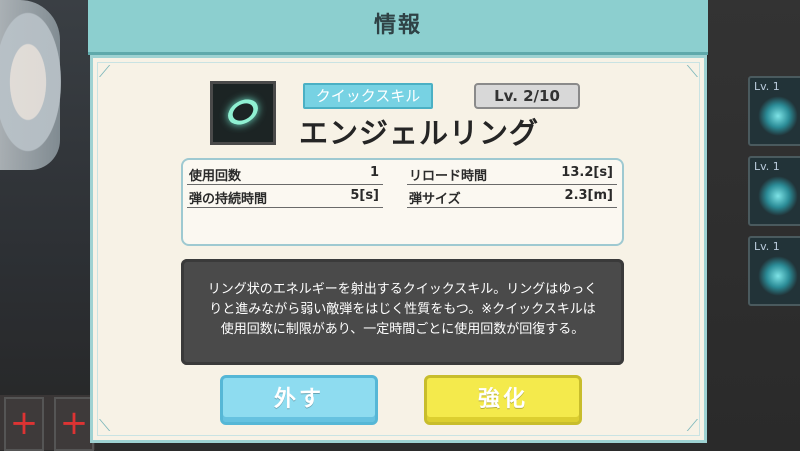 The image size is (800, 451). What do you see at coordinates (35, 90) in the screenshot?
I see `character-portrait` at bounding box center [35, 90].